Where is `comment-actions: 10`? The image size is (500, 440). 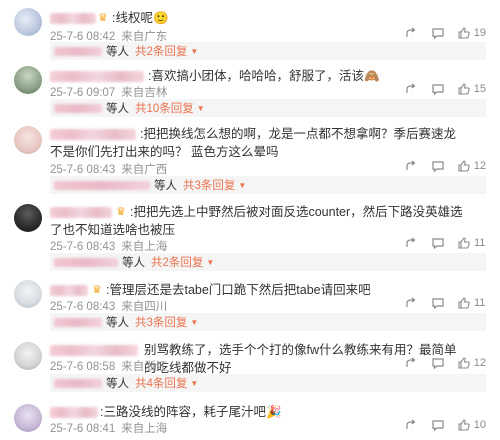
comment-actions: 10 is located at coordinates (439, 425).